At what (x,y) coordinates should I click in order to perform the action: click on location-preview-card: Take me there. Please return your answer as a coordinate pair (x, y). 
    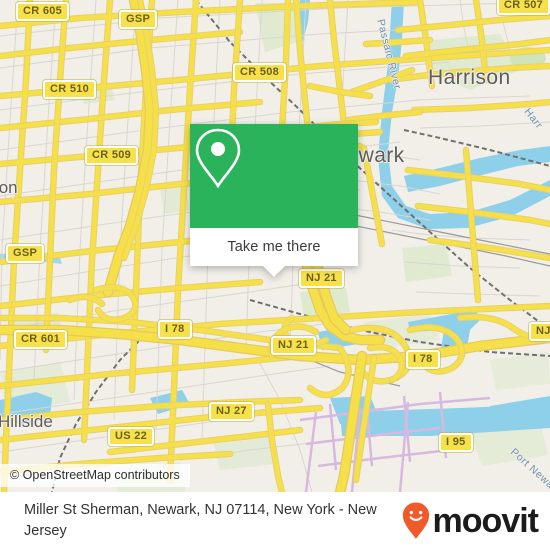
    Looking at the image, I should click on (274, 200).